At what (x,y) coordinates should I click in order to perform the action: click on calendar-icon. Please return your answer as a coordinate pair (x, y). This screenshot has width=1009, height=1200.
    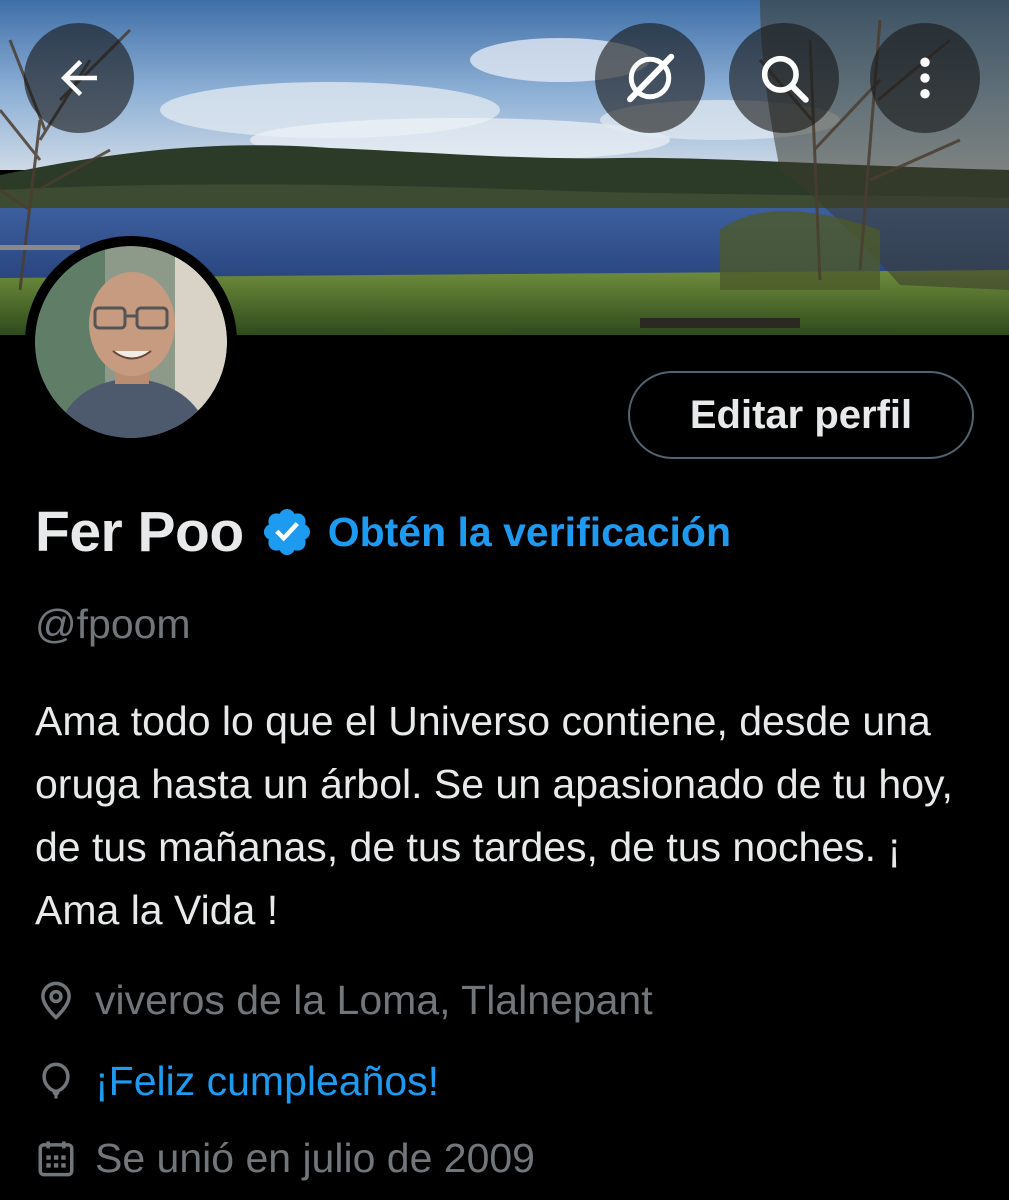
    Looking at the image, I should click on (56, 1159).